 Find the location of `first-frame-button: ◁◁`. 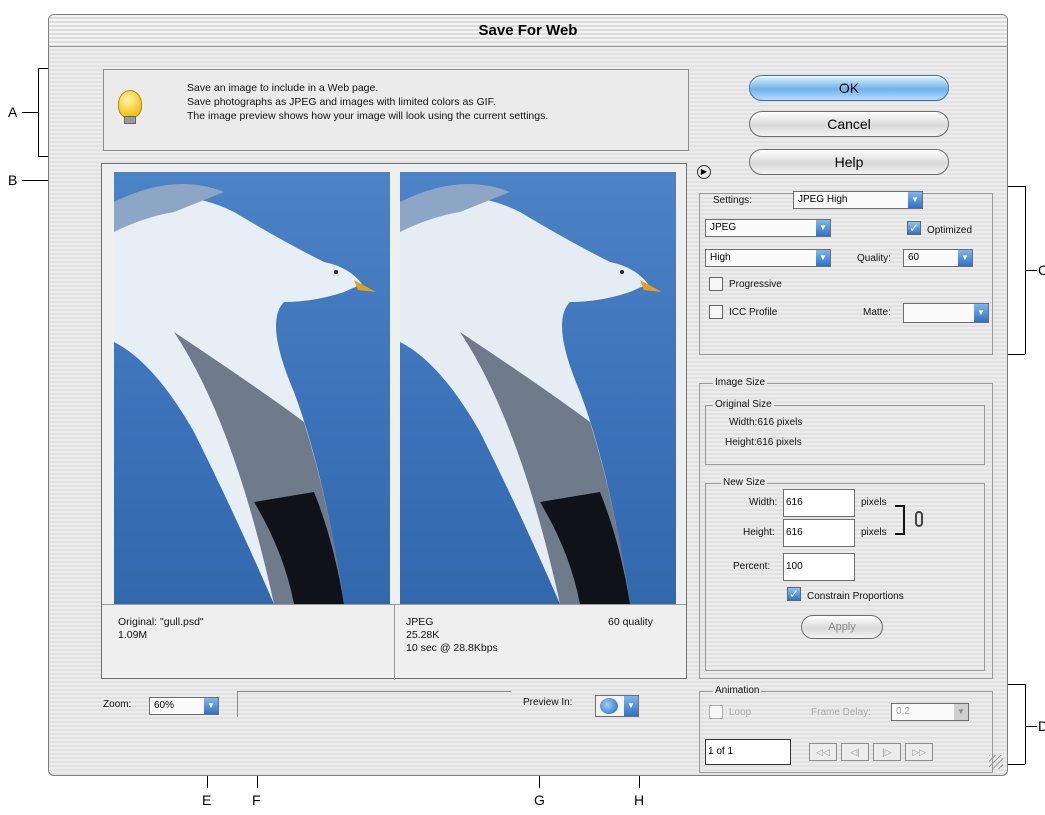

first-frame-button: ◁◁ is located at coordinates (823, 752).